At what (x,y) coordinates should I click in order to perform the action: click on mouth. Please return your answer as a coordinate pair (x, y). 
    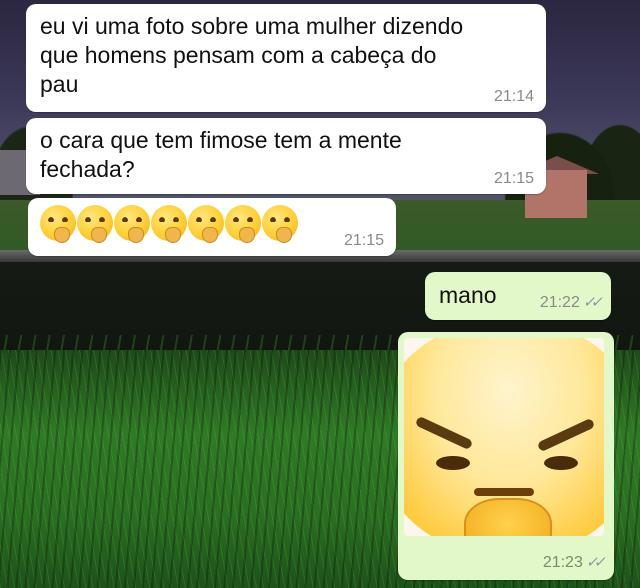
    Looking at the image, I should click on (504, 492).